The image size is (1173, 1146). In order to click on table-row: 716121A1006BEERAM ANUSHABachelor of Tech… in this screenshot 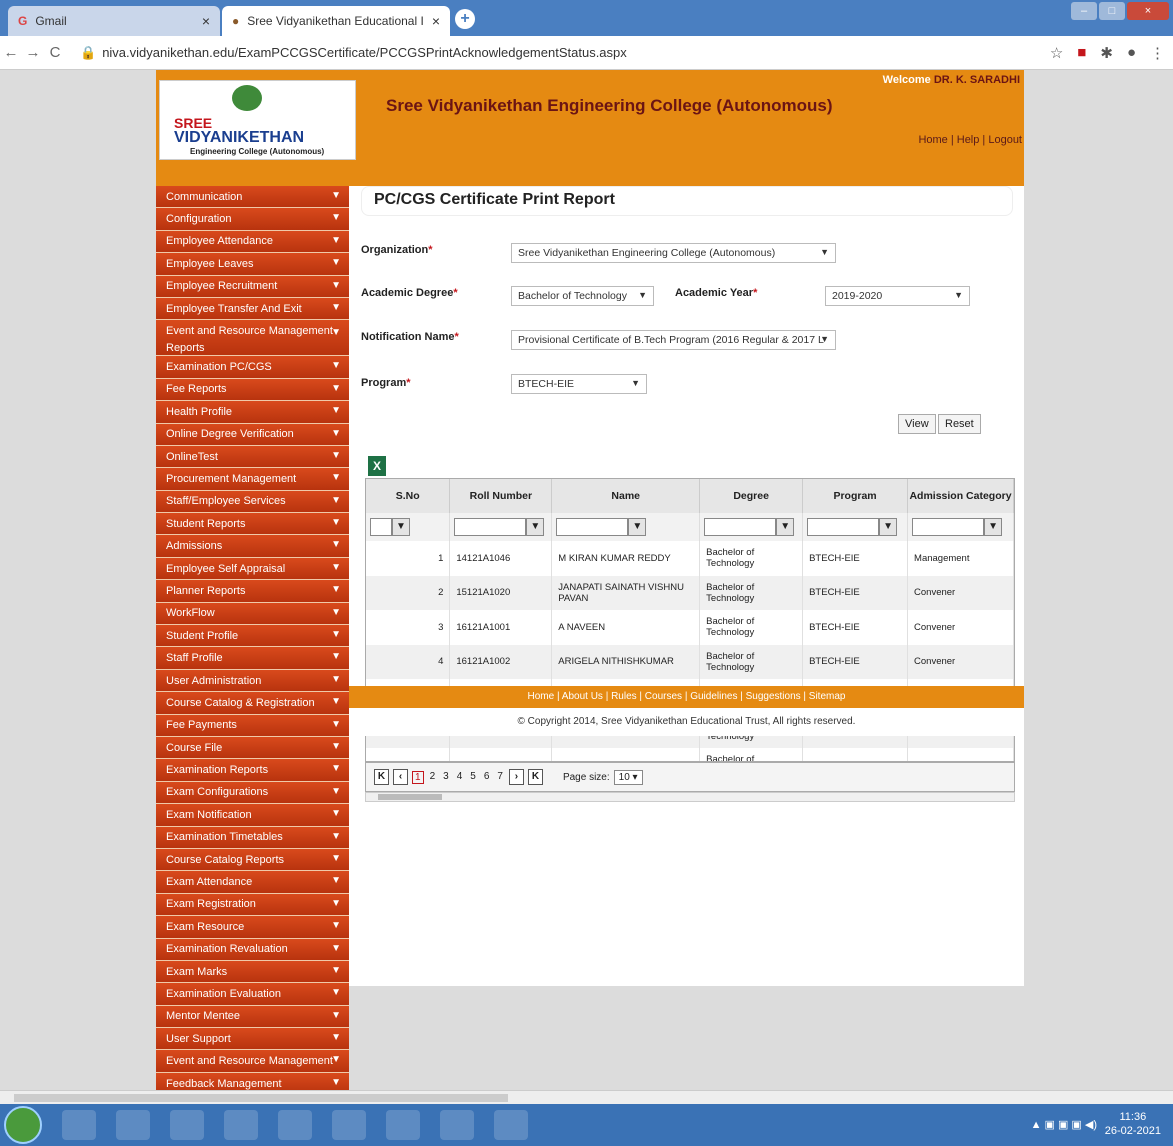, I will do `click(690, 754)`.